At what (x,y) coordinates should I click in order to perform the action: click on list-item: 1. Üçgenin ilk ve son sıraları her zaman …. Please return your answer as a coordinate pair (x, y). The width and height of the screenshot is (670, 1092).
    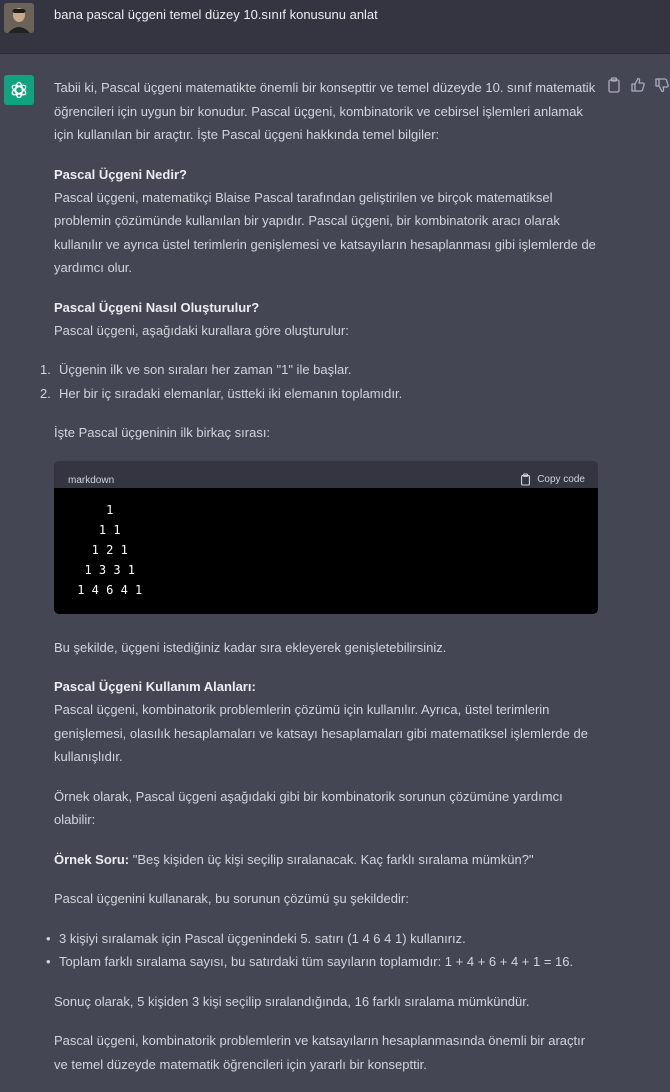
    Looking at the image, I should click on (321, 370).